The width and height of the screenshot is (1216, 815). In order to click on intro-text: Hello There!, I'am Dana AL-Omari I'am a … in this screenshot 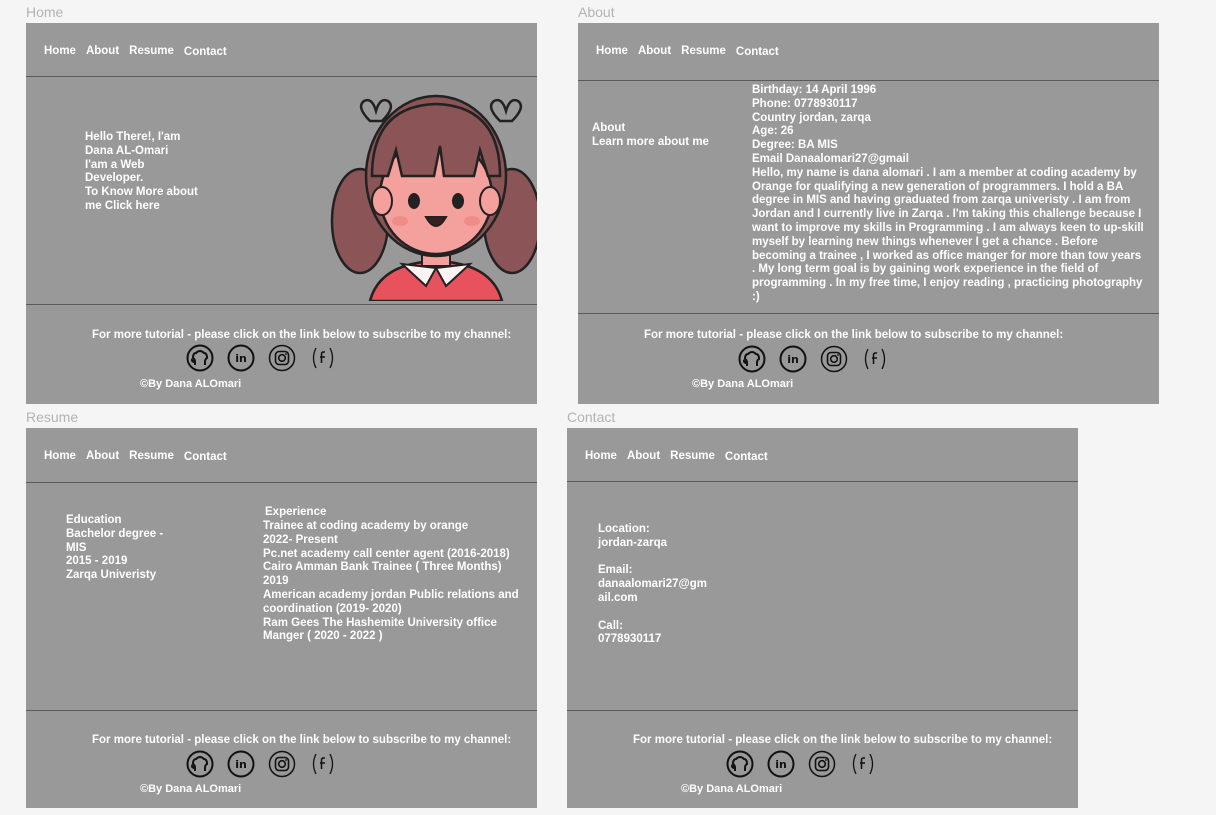, I will do `click(141, 172)`.